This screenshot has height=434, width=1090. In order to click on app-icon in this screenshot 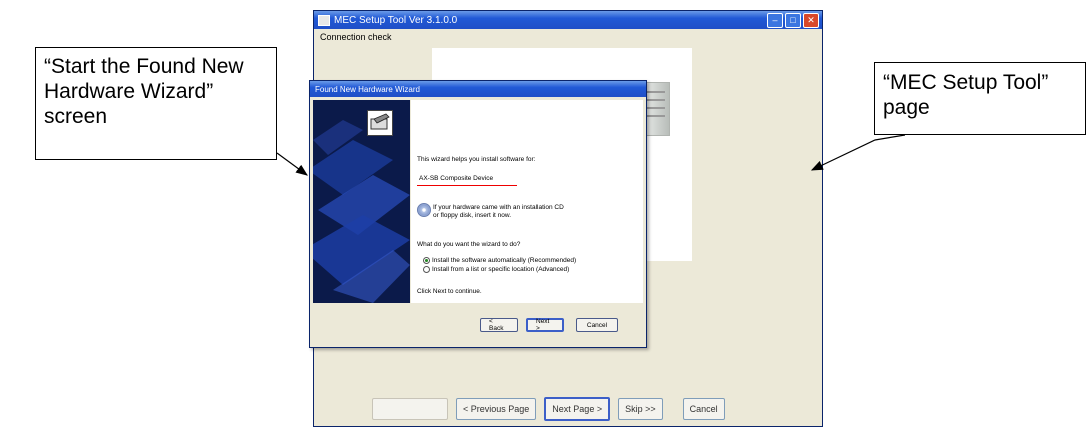, I will do `click(324, 20)`.